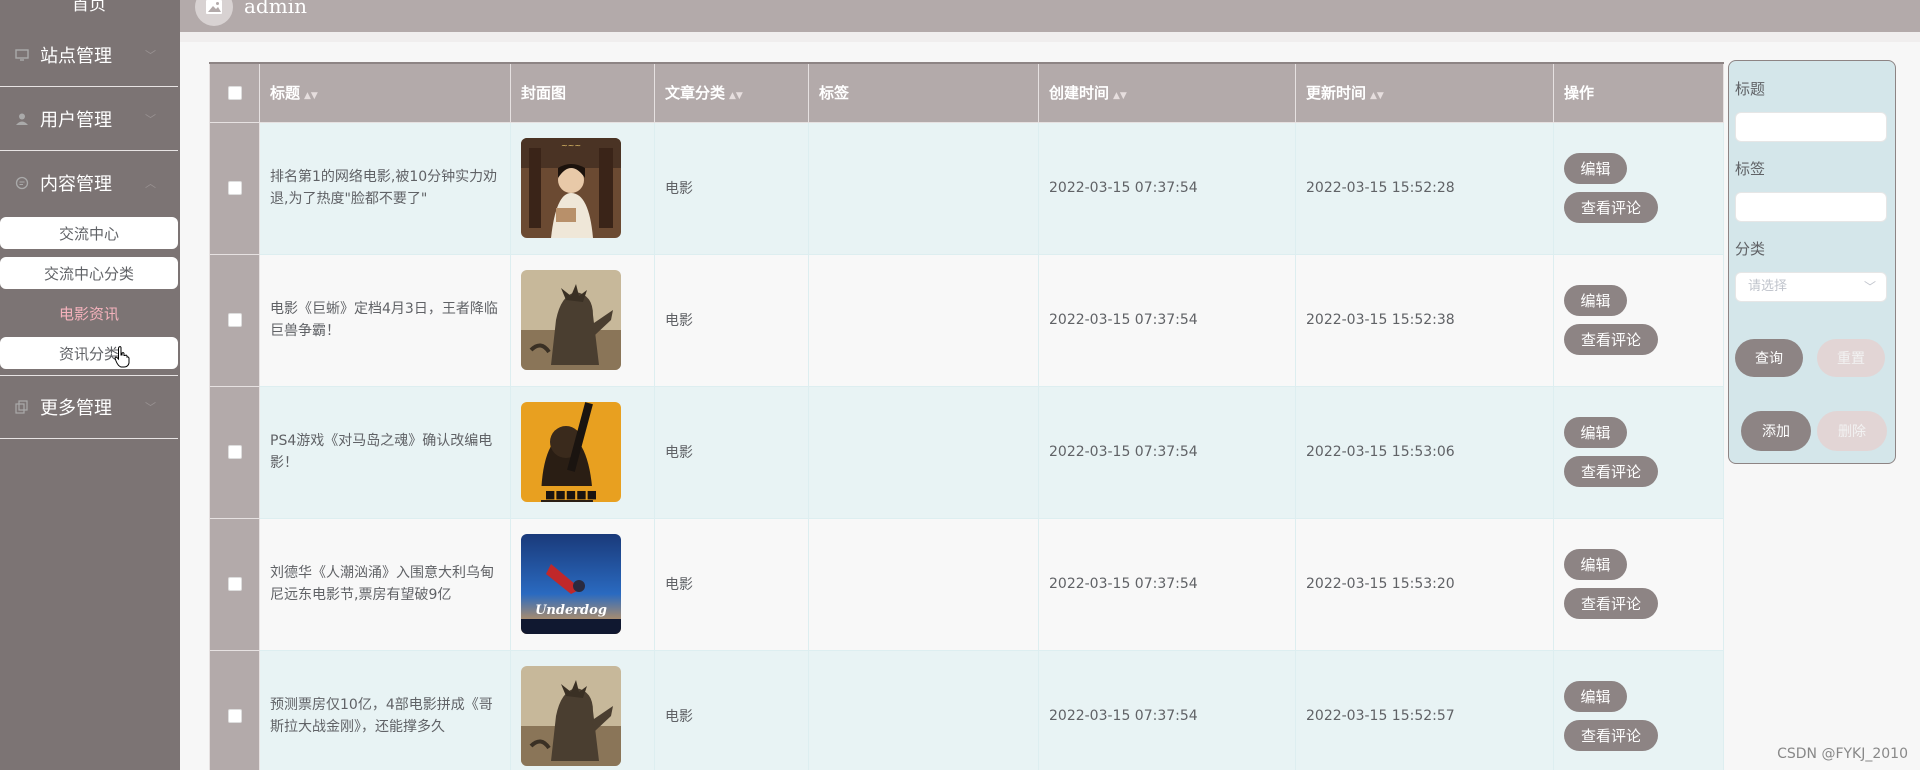 The width and height of the screenshot is (1920, 770). Describe the element at coordinates (234, 93) in the screenshot. I see `select-all-checkbox` at that location.